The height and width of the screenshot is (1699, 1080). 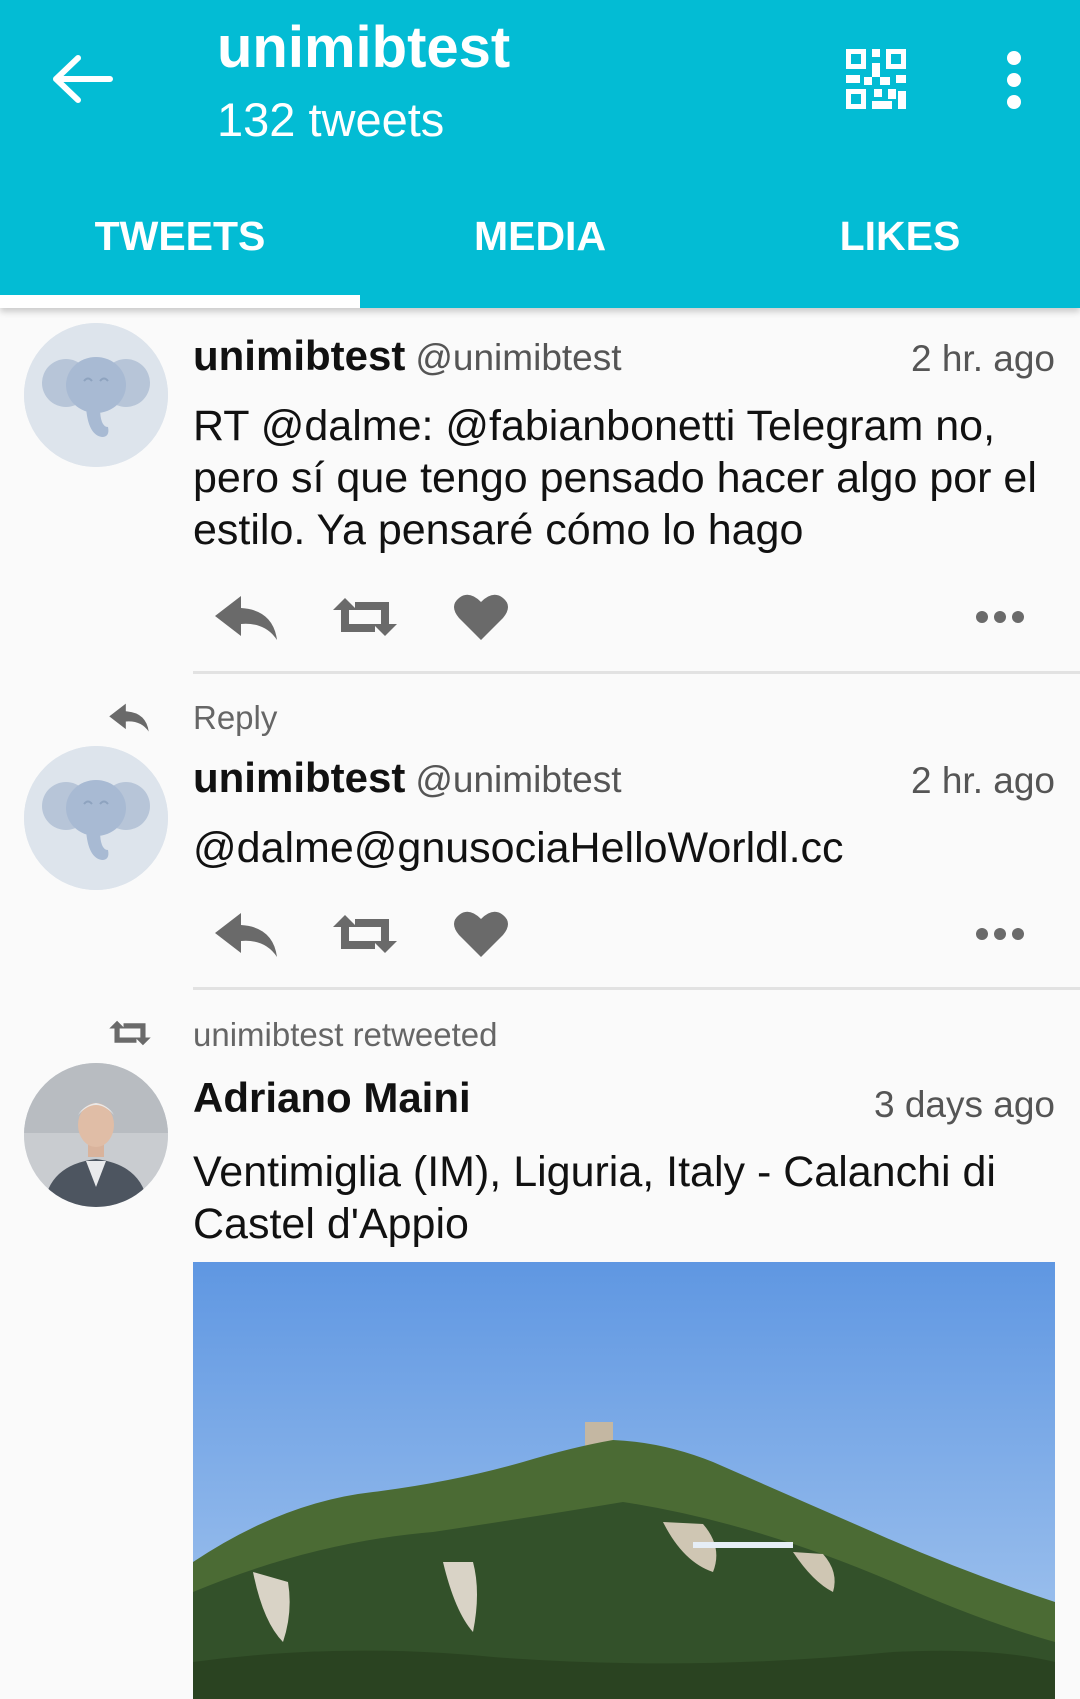 I want to click on tab-tweets: TWEETS, so click(x=180, y=236).